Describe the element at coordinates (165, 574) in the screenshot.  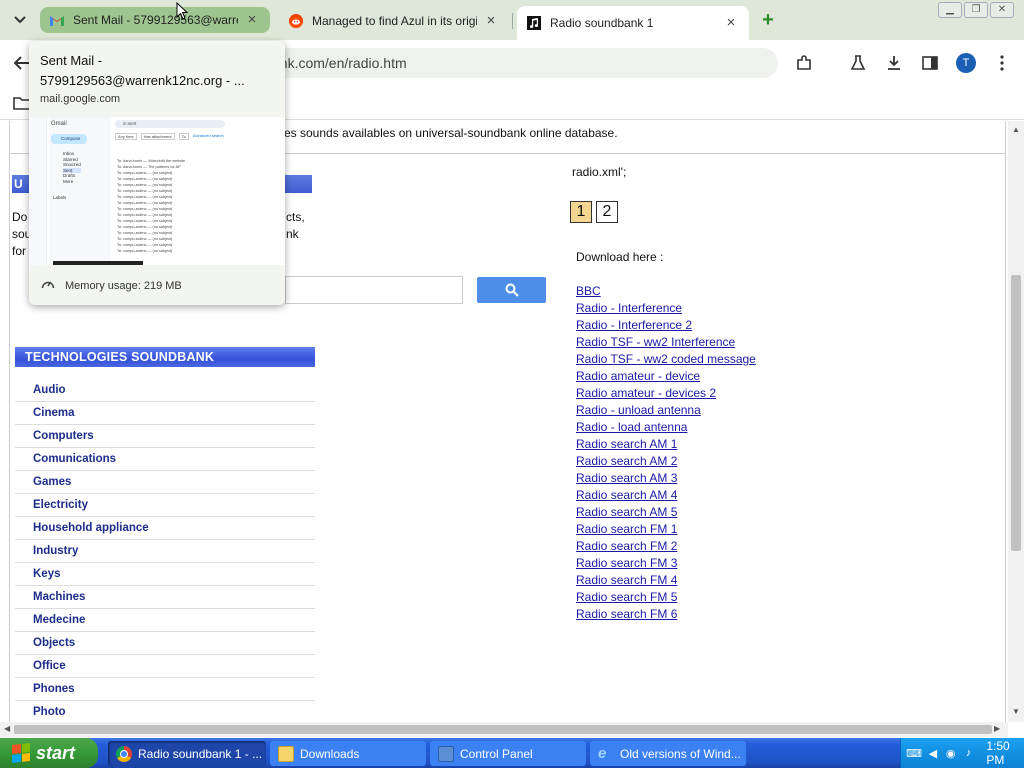
I see `category-link: Keys` at that location.